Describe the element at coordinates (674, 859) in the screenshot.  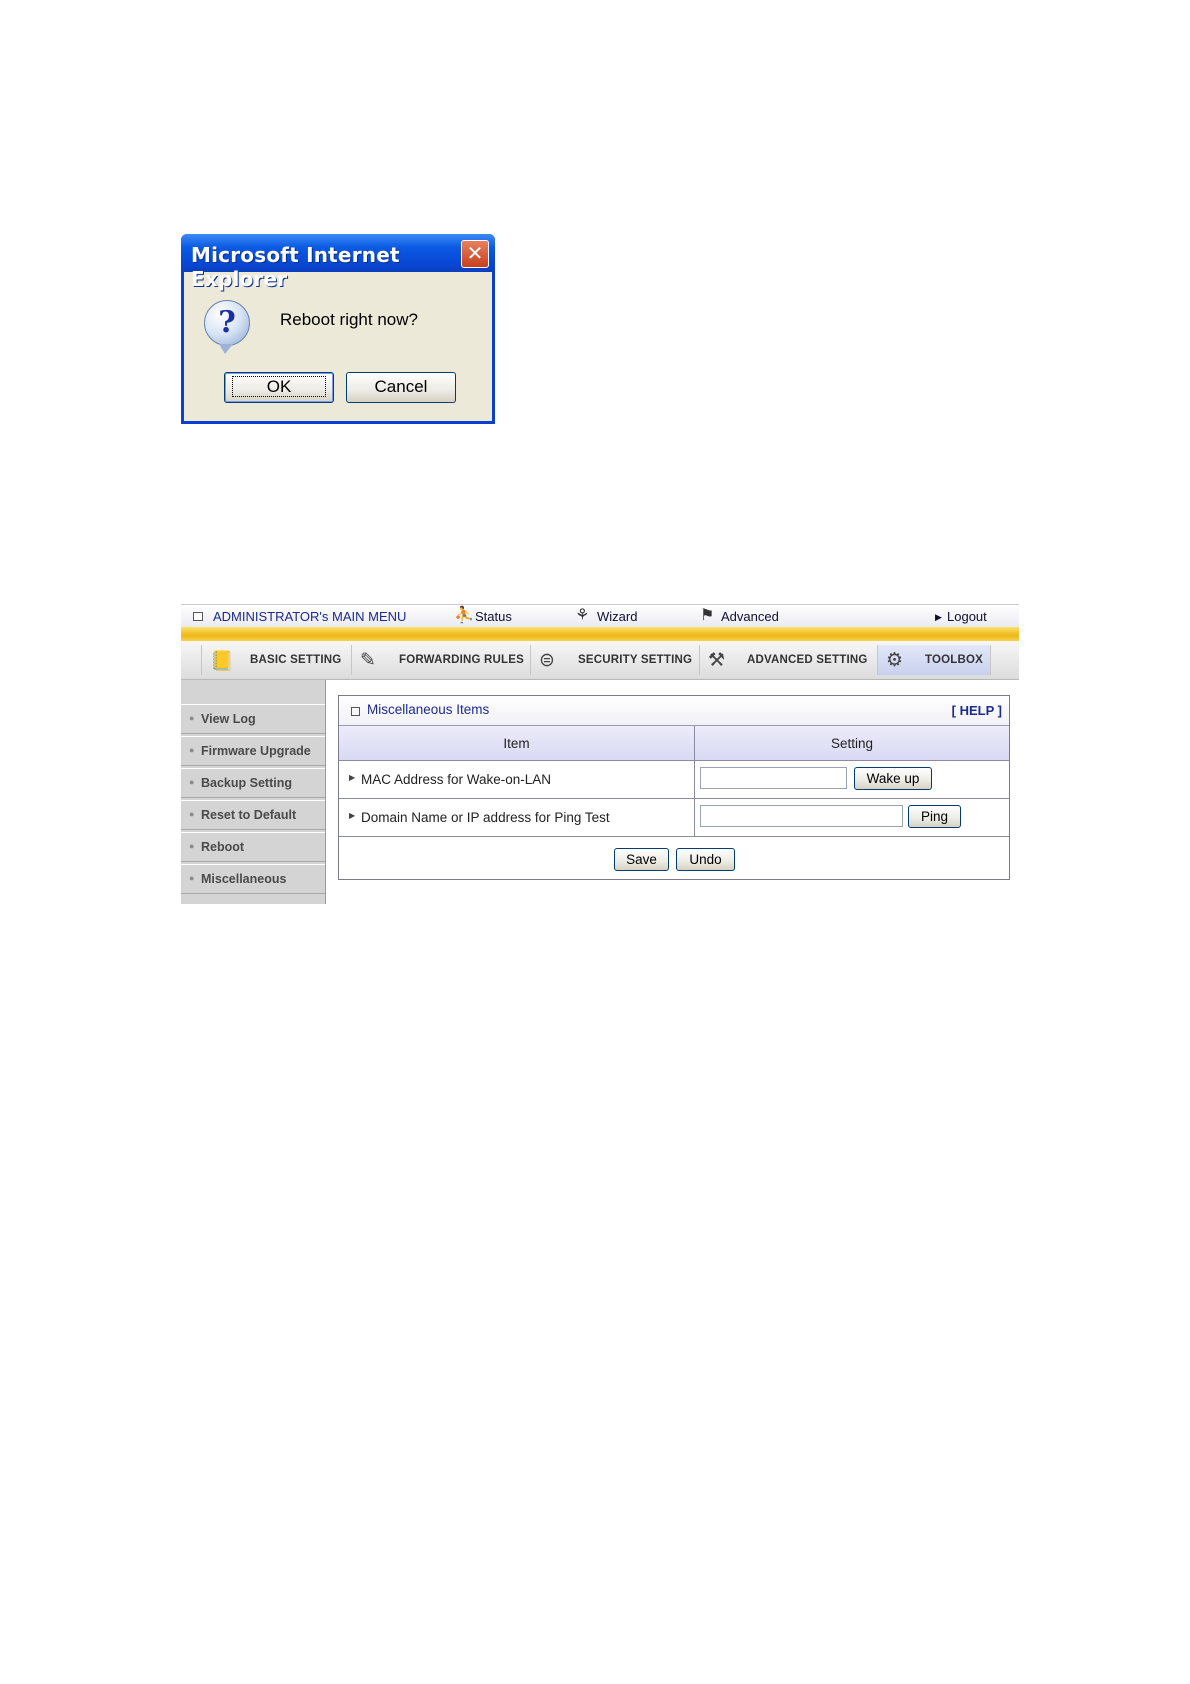
I see `action-row: Save Undo` at that location.